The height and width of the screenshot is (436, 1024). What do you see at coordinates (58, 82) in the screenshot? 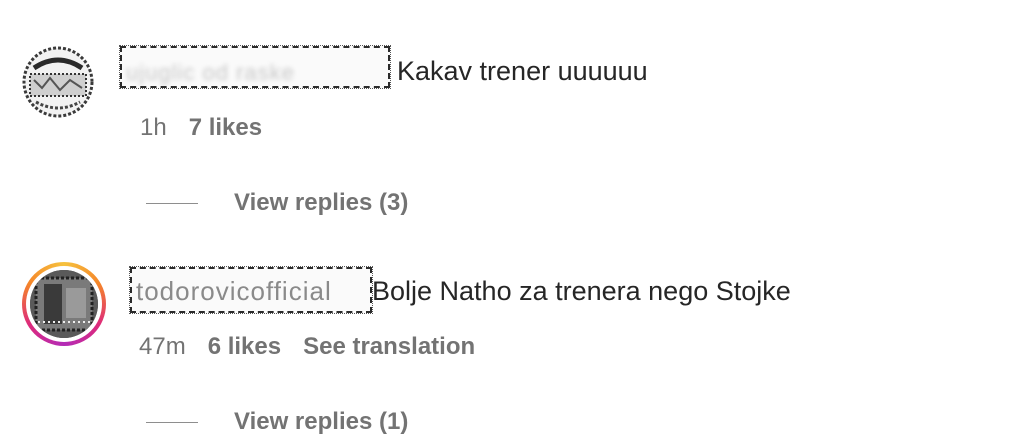
I see `avatar-stamp-icon` at bounding box center [58, 82].